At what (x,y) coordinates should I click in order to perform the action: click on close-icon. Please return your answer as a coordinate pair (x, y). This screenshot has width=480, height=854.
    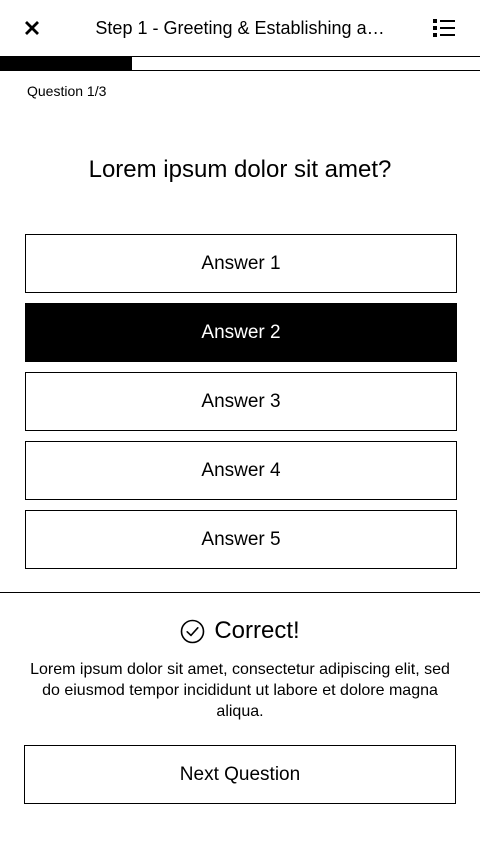
    Looking at the image, I should click on (32, 28).